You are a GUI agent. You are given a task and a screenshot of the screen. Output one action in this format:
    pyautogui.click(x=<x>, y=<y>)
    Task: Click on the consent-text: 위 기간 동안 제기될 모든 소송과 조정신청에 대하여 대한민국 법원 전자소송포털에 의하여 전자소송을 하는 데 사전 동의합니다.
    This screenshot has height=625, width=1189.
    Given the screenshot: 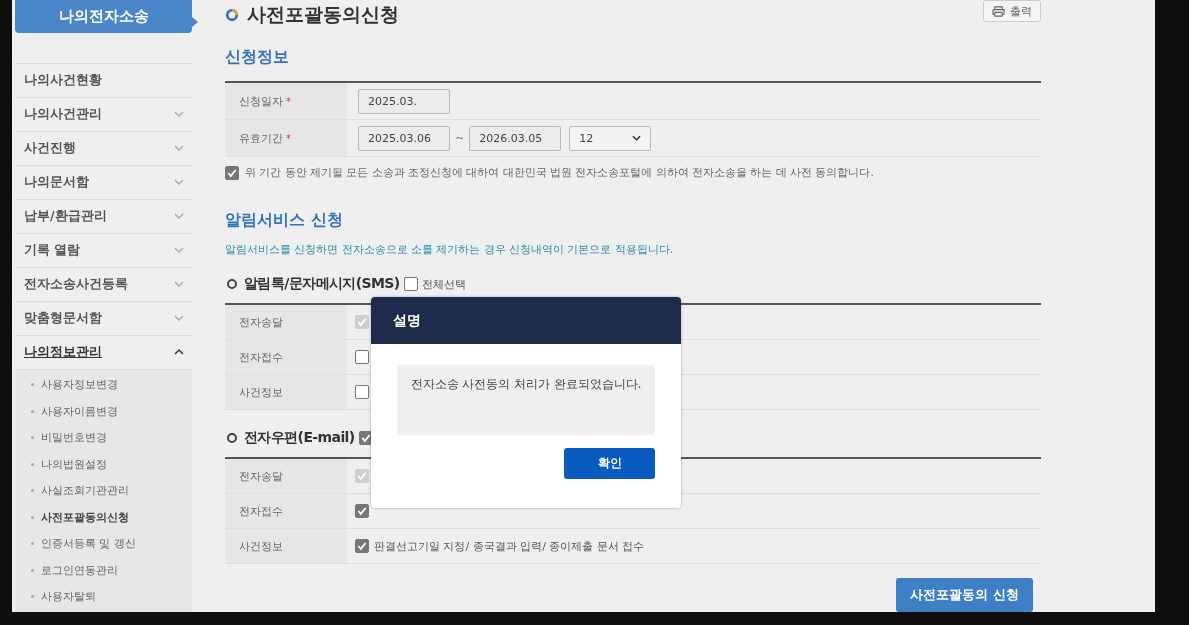 What is the action you would take?
    pyautogui.click(x=559, y=173)
    